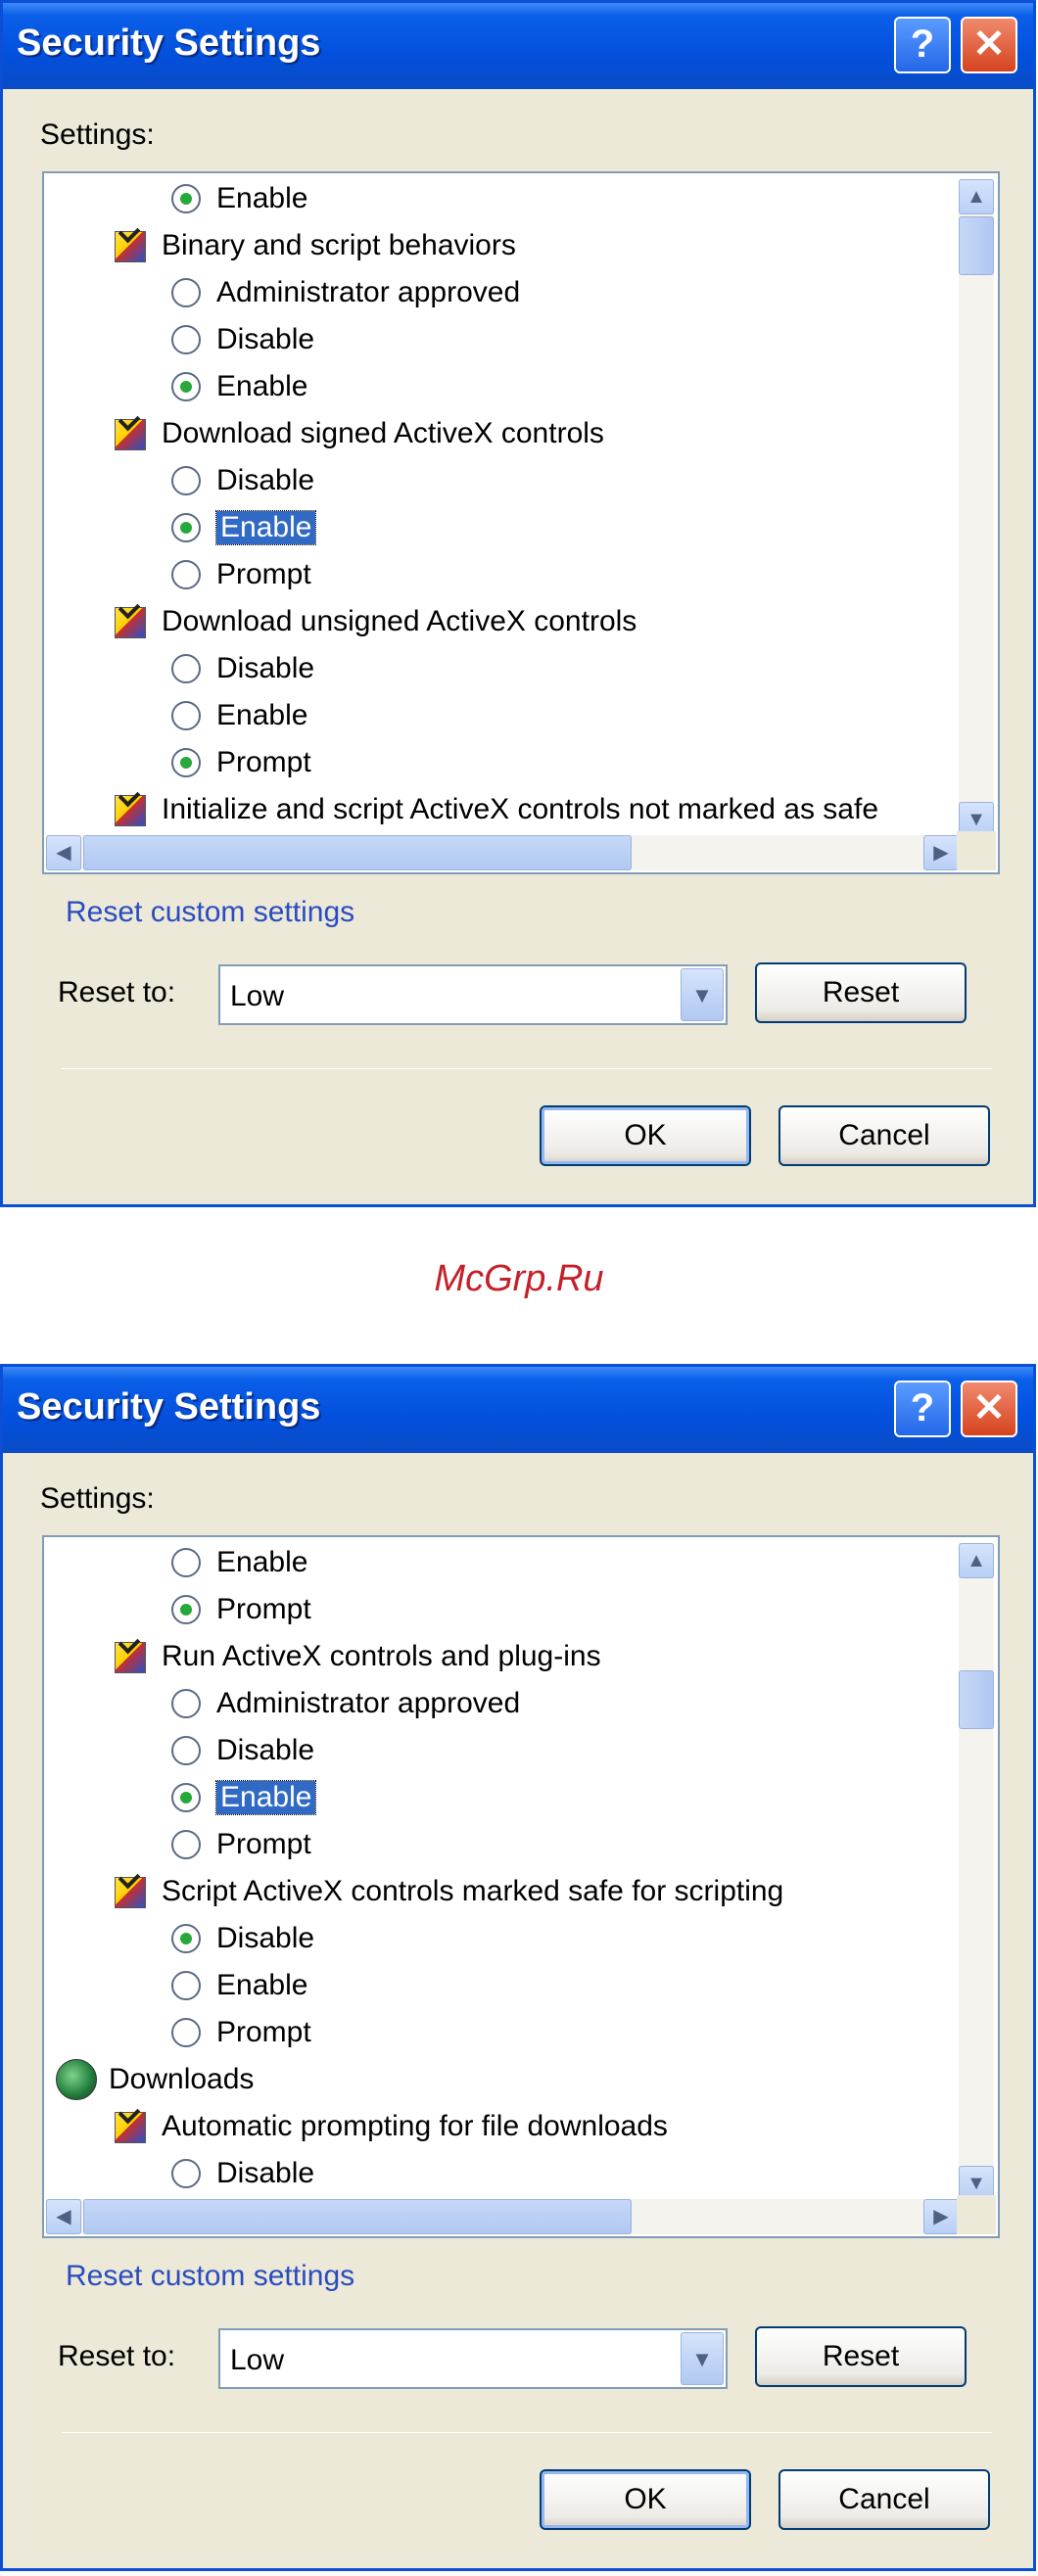 The height and width of the screenshot is (2576, 1038). What do you see at coordinates (155, 2079) in the screenshot?
I see `settings-category: Downloads` at bounding box center [155, 2079].